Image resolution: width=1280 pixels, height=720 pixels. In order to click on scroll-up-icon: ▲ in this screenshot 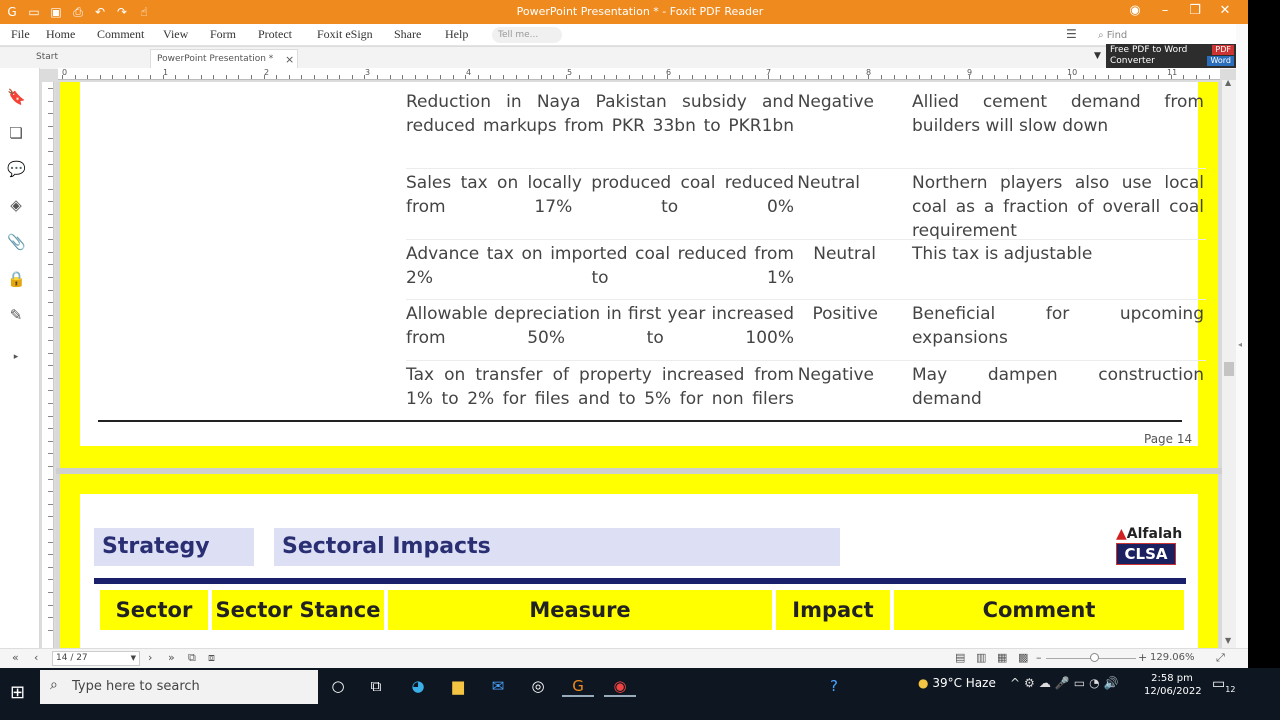, I will do `click(1228, 82)`.